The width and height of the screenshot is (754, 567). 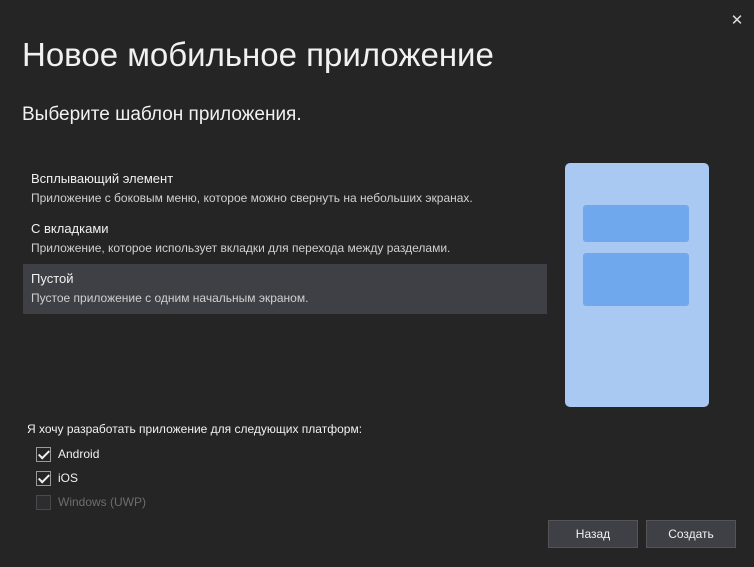 What do you see at coordinates (43, 478) in the screenshot?
I see `ios-checkbox` at bounding box center [43, 478].